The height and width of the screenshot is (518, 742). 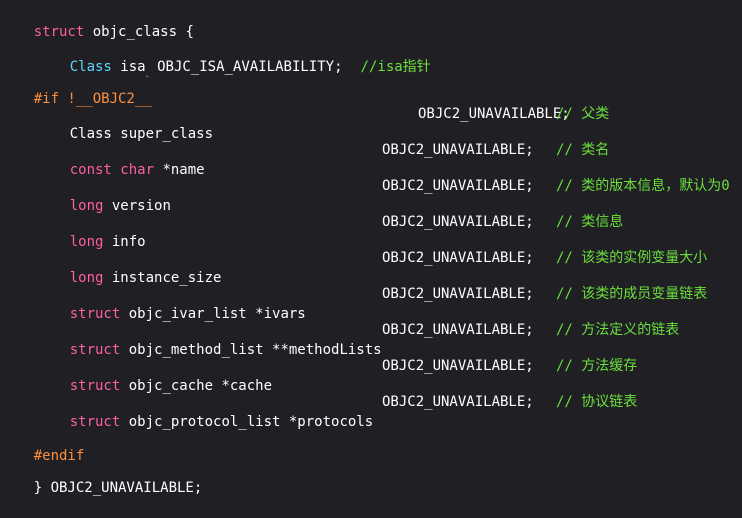 What do you see at coordinates (597, 366) in the screenshot?
I see `comment: // 方法缓存` at bounding box center [597, 366].